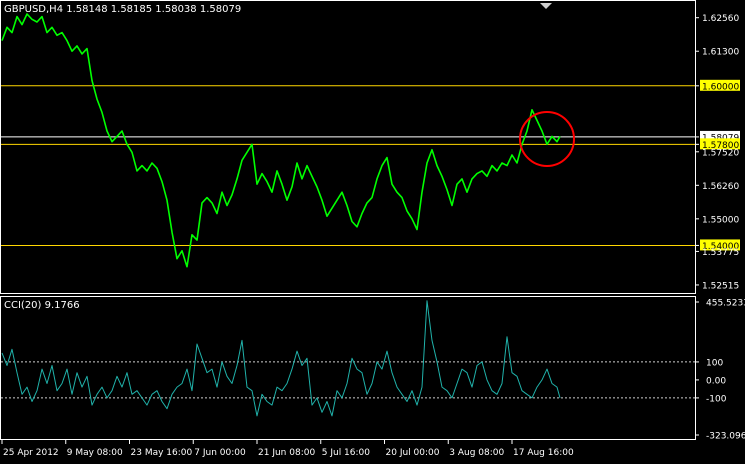 The width and height of the screenshot is (745, 464). What do you see at coordinates (31, 453) in the screenshot?
I see `time-tick-label: 25 Apr 2012` at bounding box center [31, 453].